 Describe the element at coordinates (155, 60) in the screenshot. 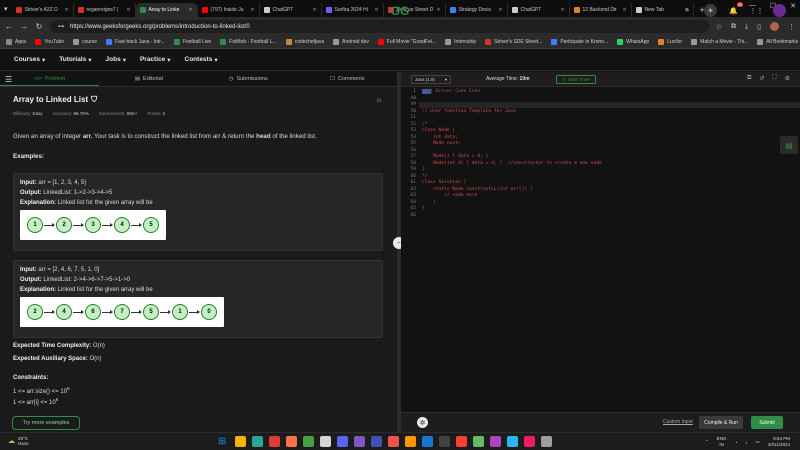

I see `site-menu-practice: Practice ▾` at that location.